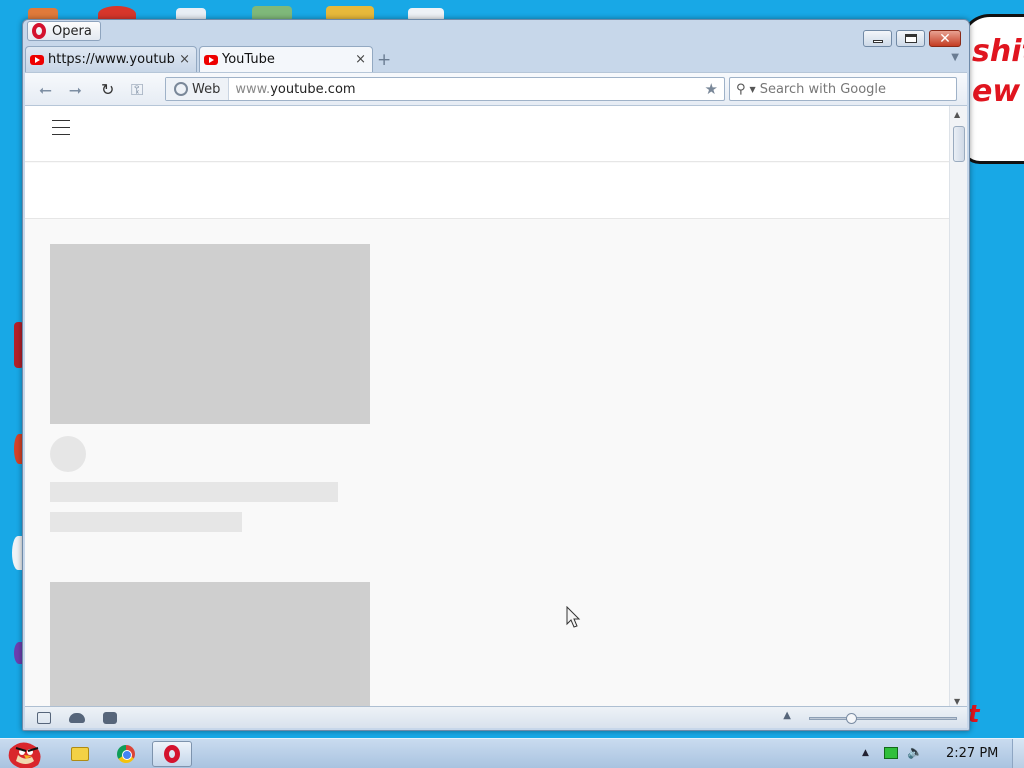 This screenshot has height=768, width=1024. What do you see at coordinates (741, 89) in the screenshot?
I see `search-icon: ⚲` at bounding box center [741, 89].